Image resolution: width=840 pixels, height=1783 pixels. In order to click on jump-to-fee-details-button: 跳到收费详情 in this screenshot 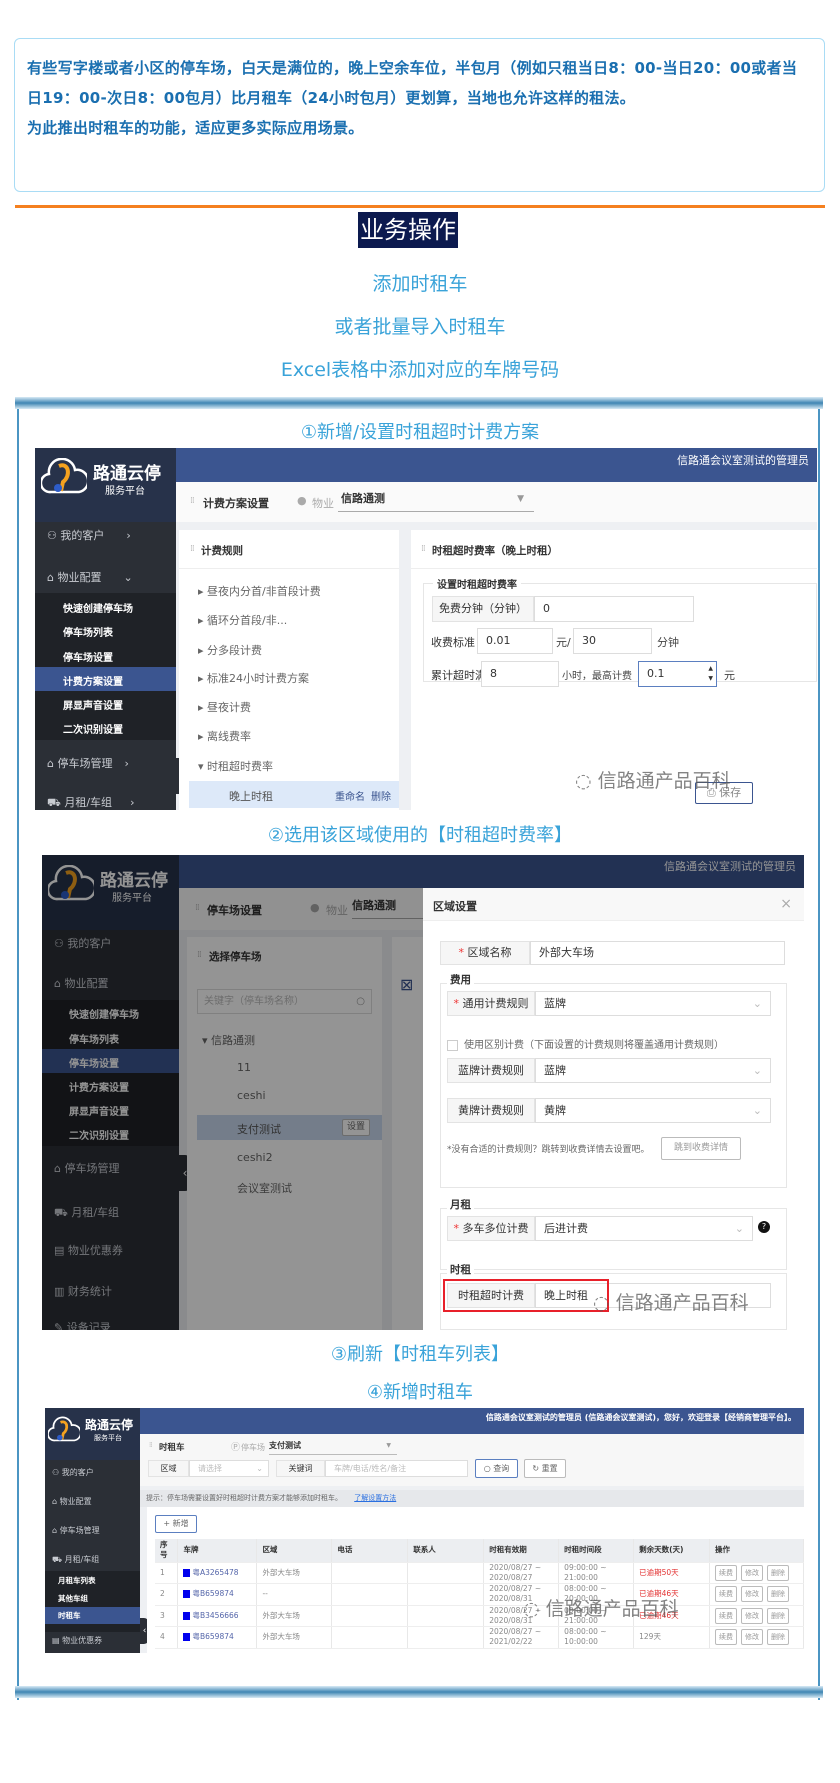, I will do `click(701, 1148)`.